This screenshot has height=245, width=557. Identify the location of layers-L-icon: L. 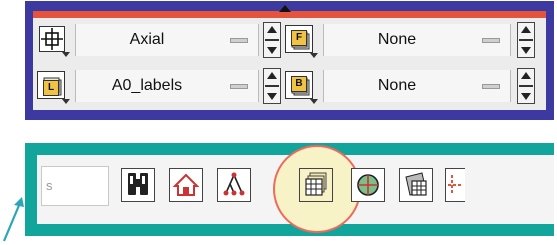
(53, 87).